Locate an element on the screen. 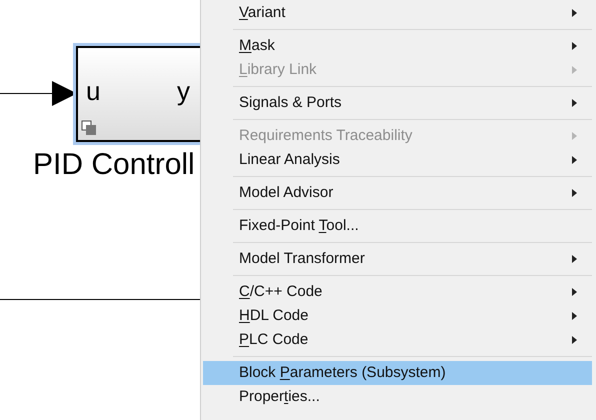 The width and height of the screenshot is (596, 420). menu-item: Model Transformer is located at coordinates (397, 259).